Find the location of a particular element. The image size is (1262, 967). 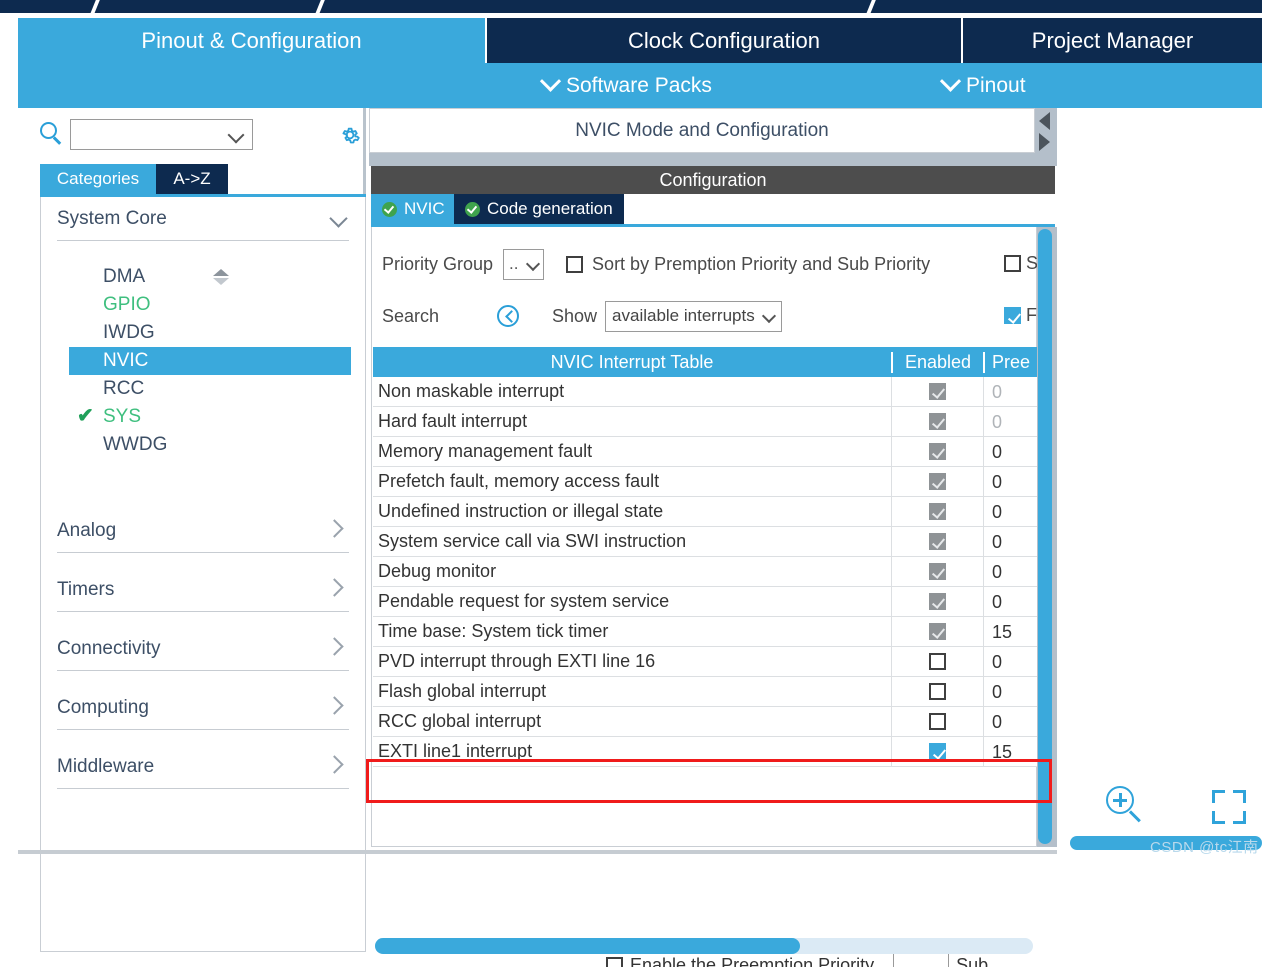

menu-software-packs: Software Packs is located at coordinates (627, 85).